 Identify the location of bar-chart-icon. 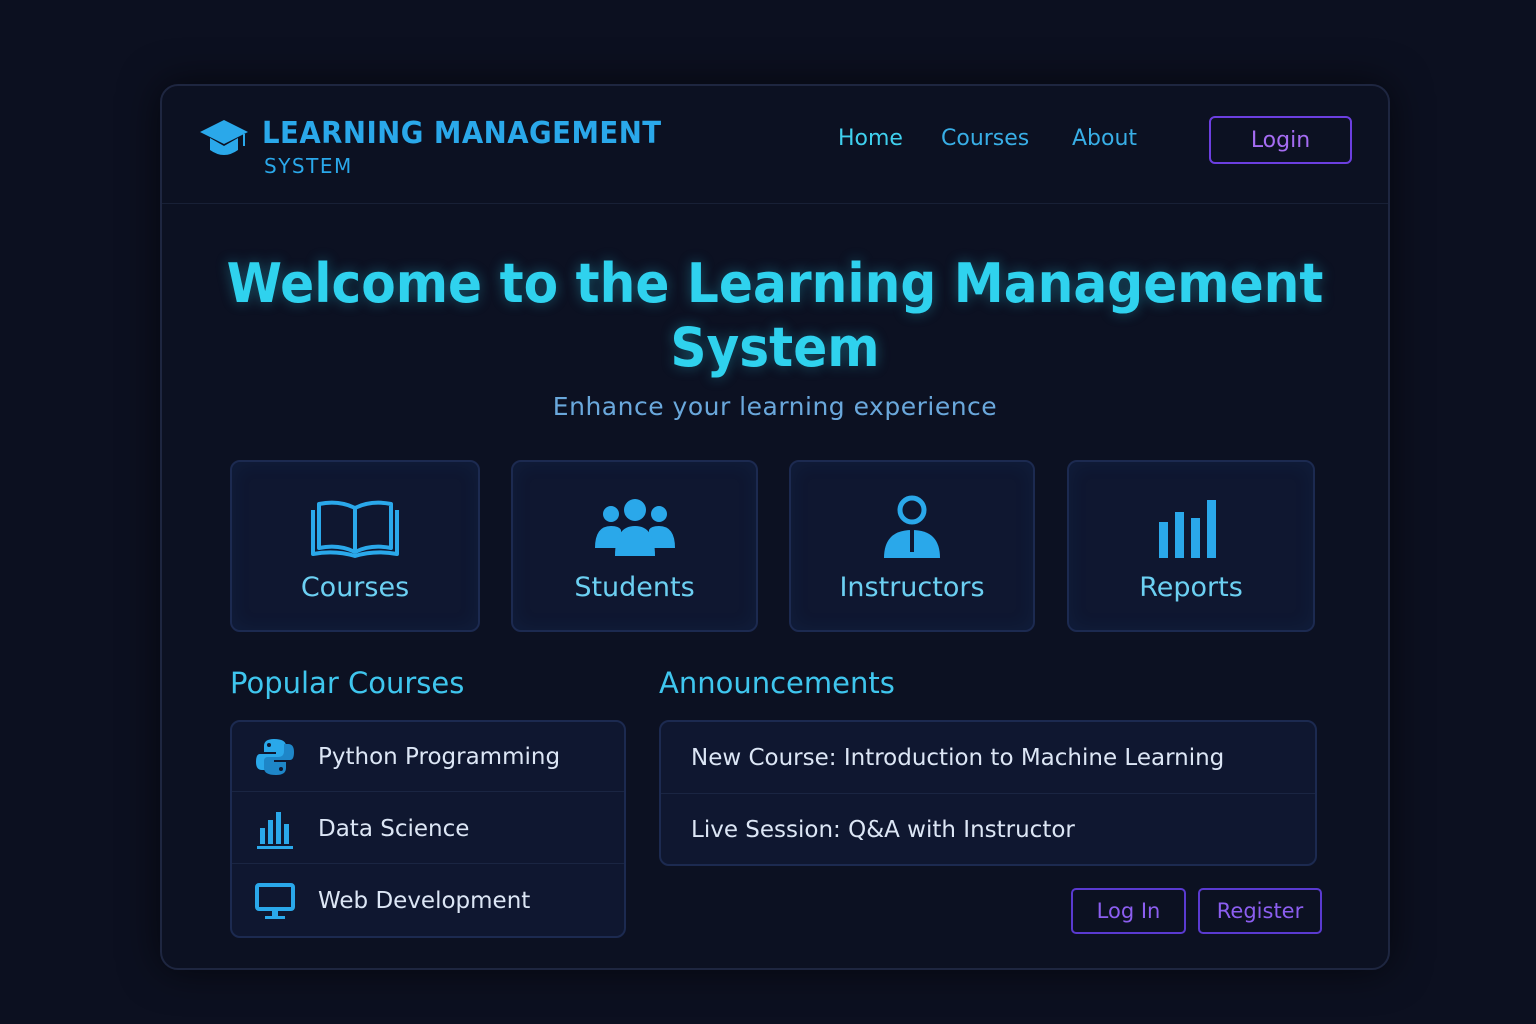
(1187, 529).